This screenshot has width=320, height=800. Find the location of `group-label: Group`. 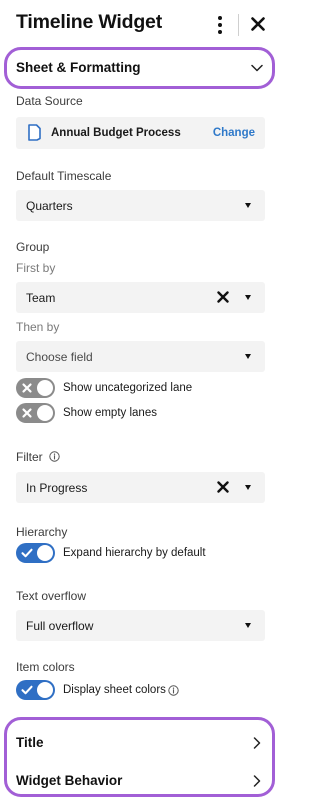

group-label: Group is located at coordinates (33, 247).